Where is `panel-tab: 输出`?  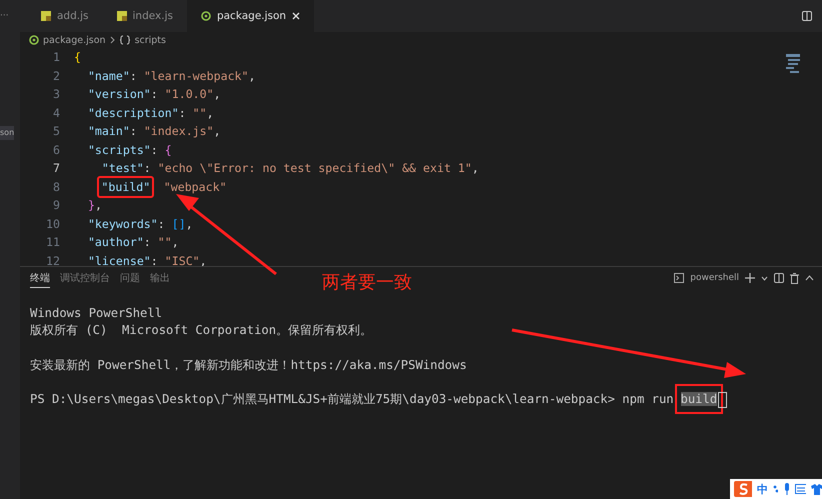 panel-tab: 输出 is located at coordinates (160, 278).